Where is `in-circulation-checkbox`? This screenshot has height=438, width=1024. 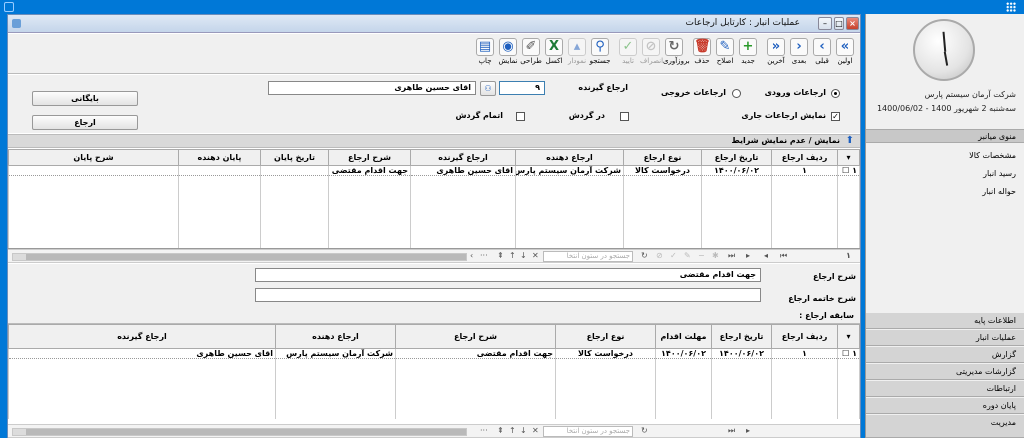
in-circulation-checkbox is located at coordinates (624, 116).